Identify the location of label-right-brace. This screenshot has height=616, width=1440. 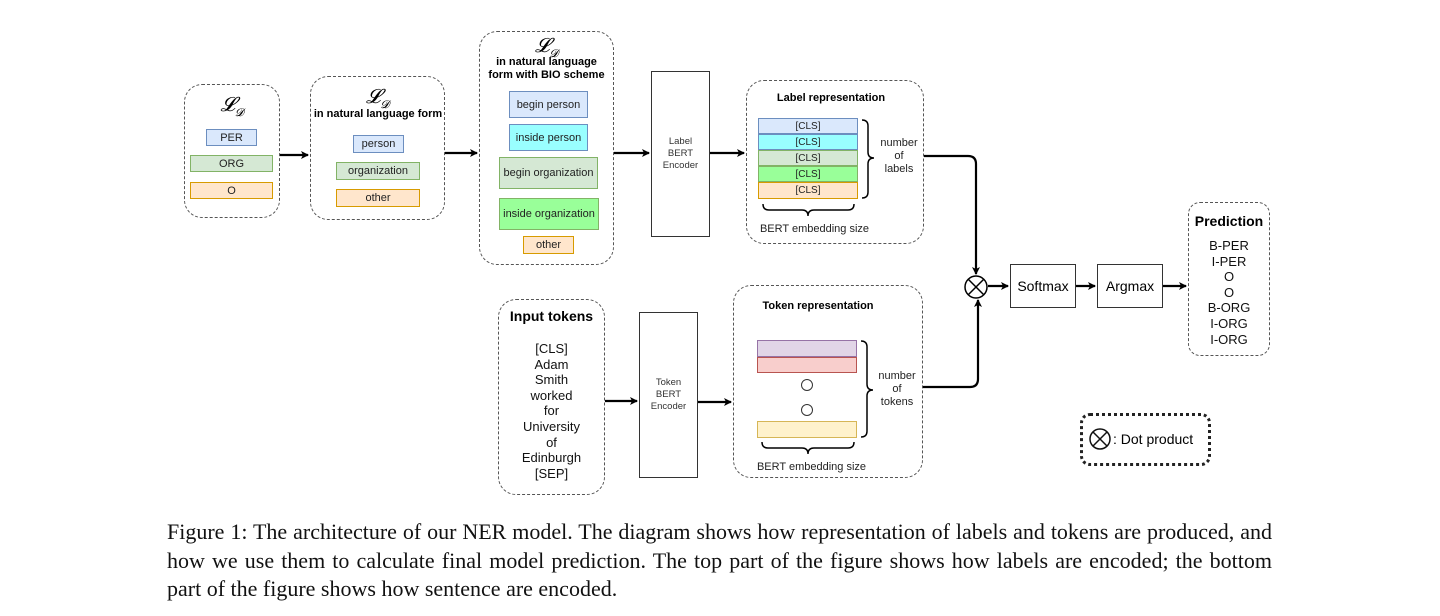
(868, 159).